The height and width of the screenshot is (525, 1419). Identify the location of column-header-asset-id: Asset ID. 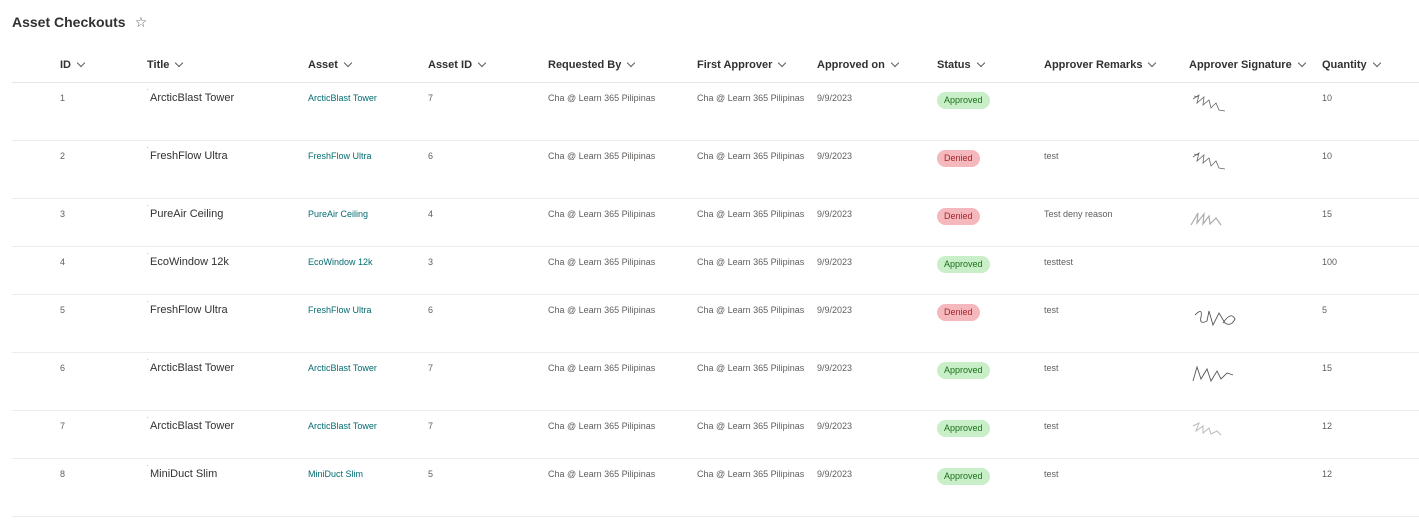
(488, 65).